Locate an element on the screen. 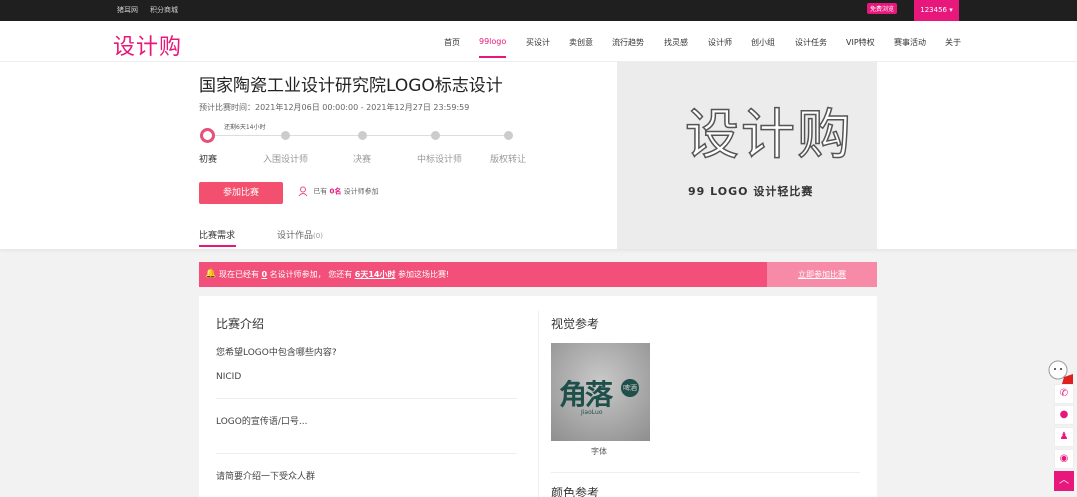  user-menu: 123456 ▾ is located at coordinates (936, 10).